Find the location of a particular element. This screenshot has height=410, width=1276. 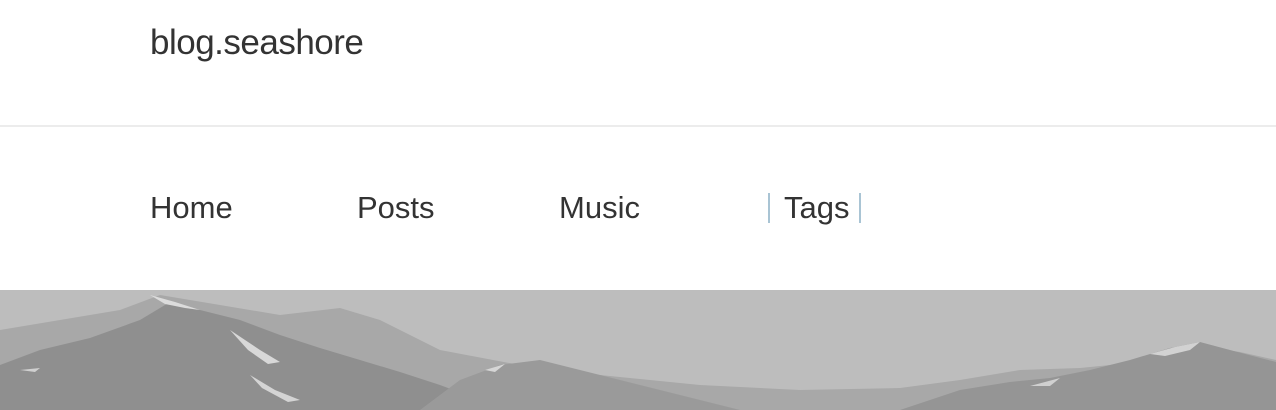

nav-item-music: Music is located at coordinates (599, 208).